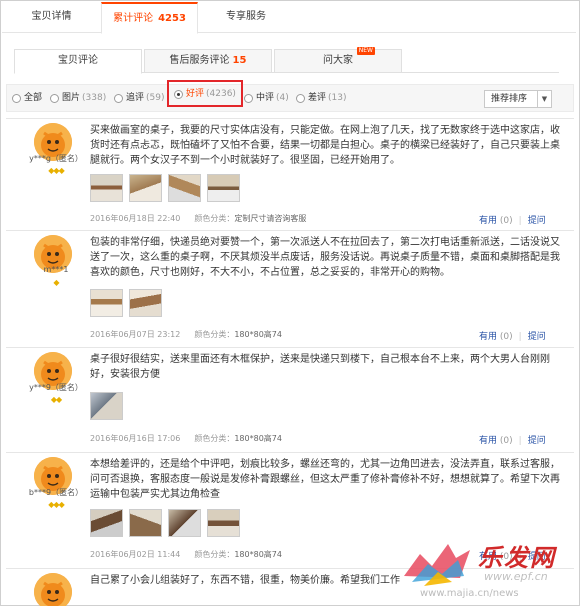 This screenshot has width=580, height=606. I want to click on filter-images: 图片 (338), so click(78, 98).